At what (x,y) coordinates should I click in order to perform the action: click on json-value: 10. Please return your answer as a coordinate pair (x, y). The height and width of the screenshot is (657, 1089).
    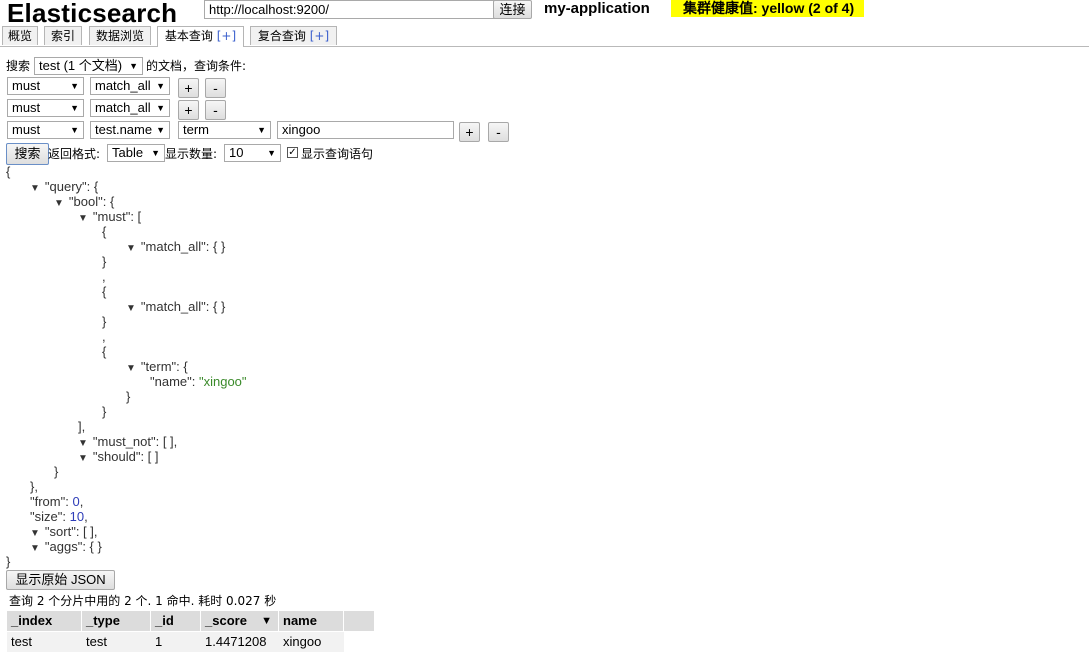
    Looking at the image, I should click on (77, 516).